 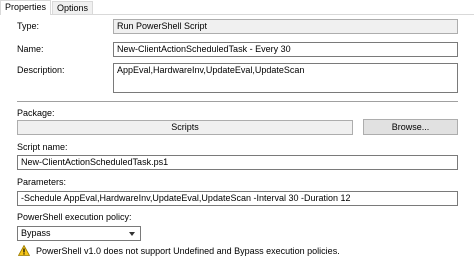 I want to click on type-field: Run PowerShell Script, so click(x=285, y=26).